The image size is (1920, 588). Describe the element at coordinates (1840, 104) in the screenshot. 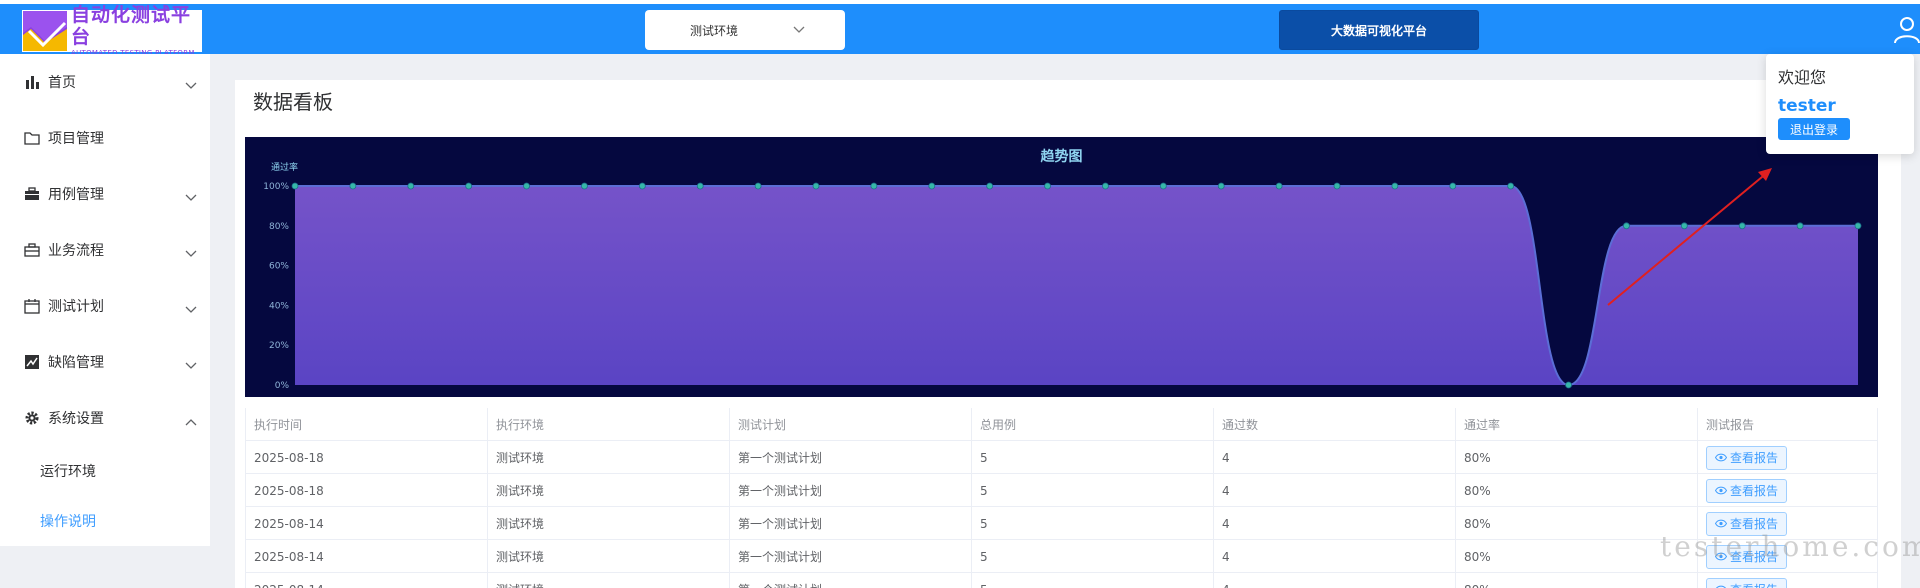

I see `user-dropdown: 欢迎您 tester 退出登录` at that location.